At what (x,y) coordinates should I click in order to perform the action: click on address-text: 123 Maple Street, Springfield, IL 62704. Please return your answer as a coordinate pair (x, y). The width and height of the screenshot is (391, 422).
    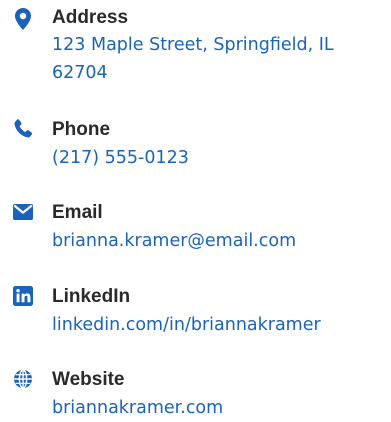
    Looking at the image, I should click on (193, 59).